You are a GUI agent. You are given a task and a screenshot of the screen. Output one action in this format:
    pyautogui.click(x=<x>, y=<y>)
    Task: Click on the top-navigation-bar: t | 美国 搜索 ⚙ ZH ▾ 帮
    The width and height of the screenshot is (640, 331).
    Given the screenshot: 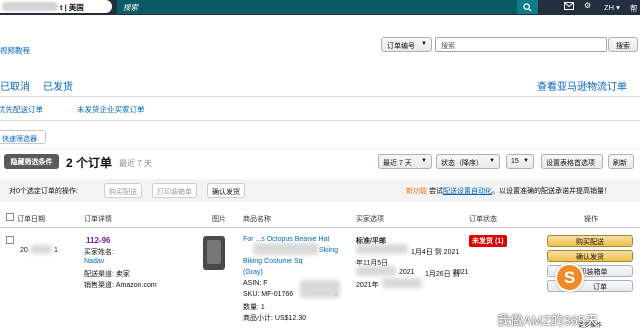 What is the action you would take?
    pyautogui.click(x=320, y=7)
    